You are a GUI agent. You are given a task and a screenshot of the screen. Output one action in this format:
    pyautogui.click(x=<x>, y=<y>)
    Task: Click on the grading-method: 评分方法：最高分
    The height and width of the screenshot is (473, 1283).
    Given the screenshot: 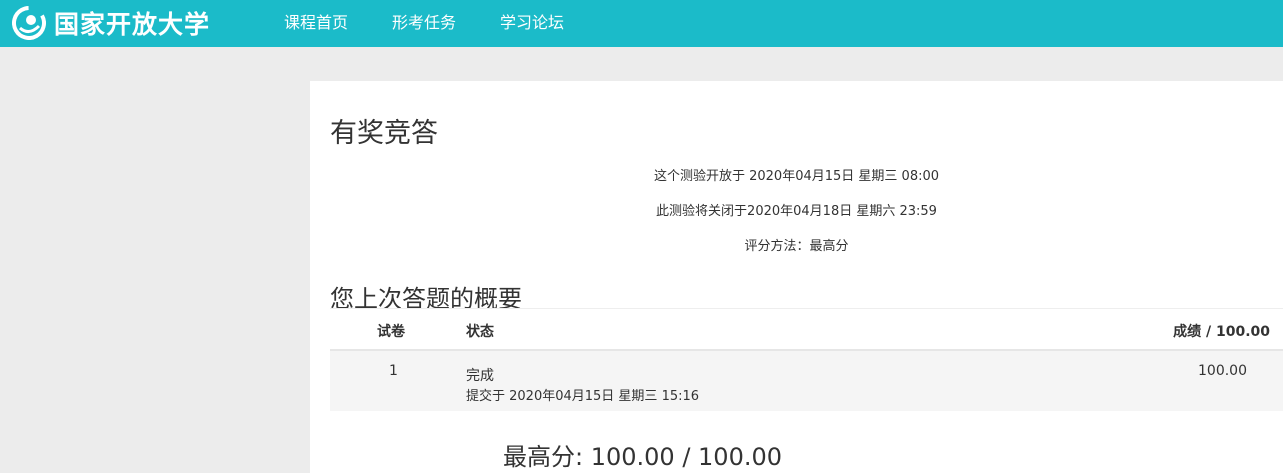 What is the action you would take?
    pyautogui.click(x=796, y=246)
    